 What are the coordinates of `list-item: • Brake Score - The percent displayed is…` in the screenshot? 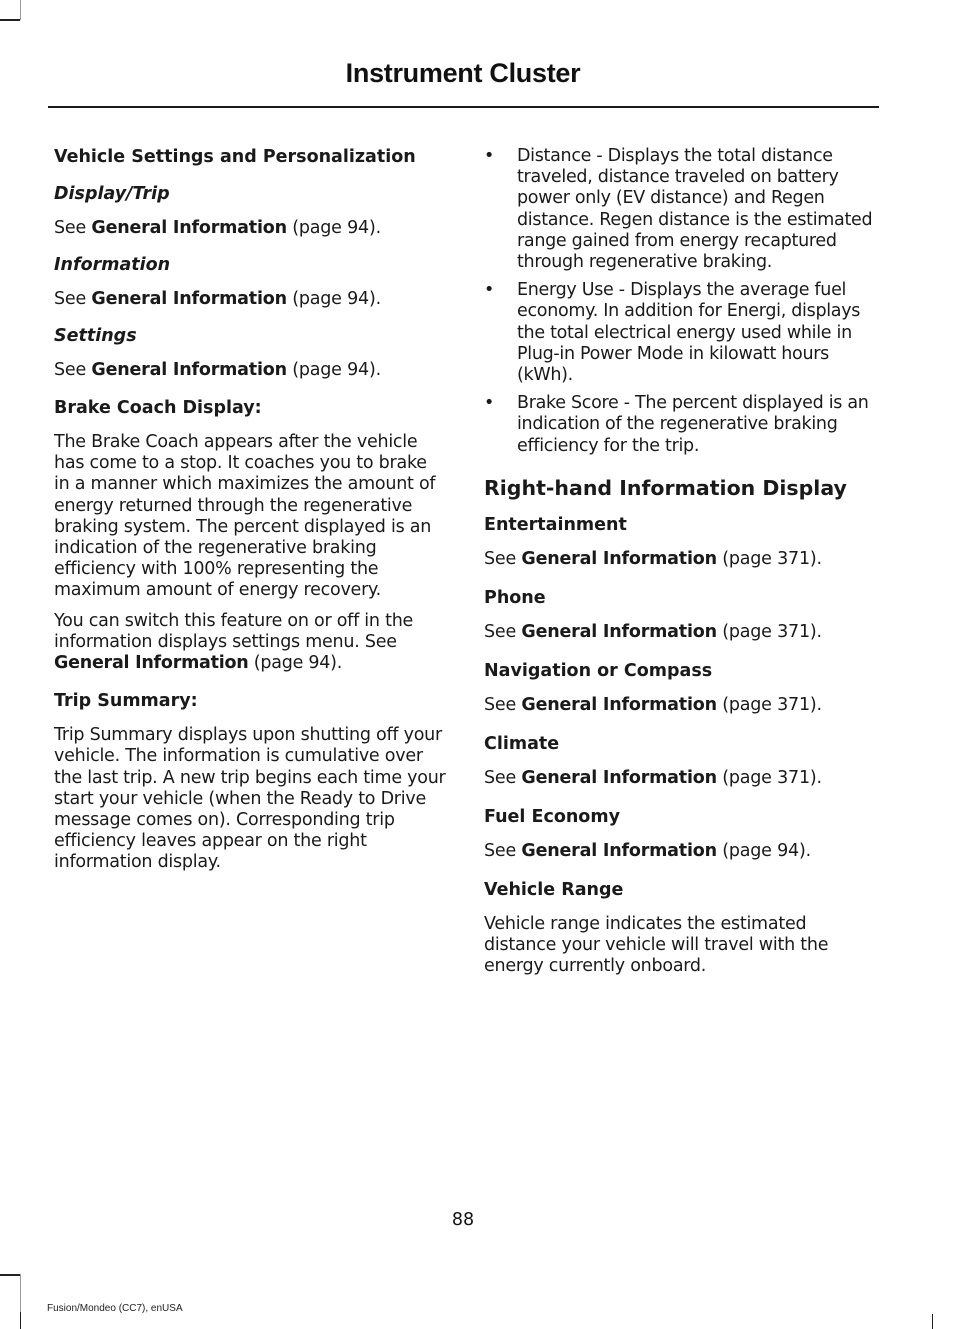 It's located at (680, 425).